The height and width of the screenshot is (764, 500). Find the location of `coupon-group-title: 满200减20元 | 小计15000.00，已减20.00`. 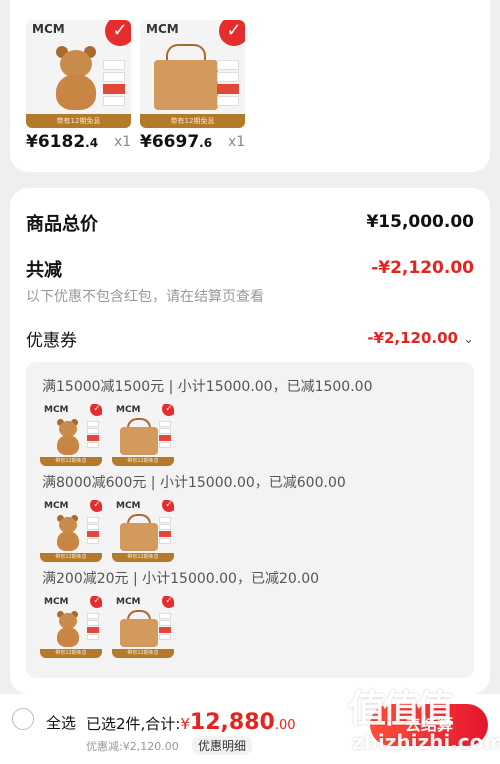

coupon-group-title: 满200减20元 | 小计15000.00，已减20.00 is located at coordinates (181, 579).